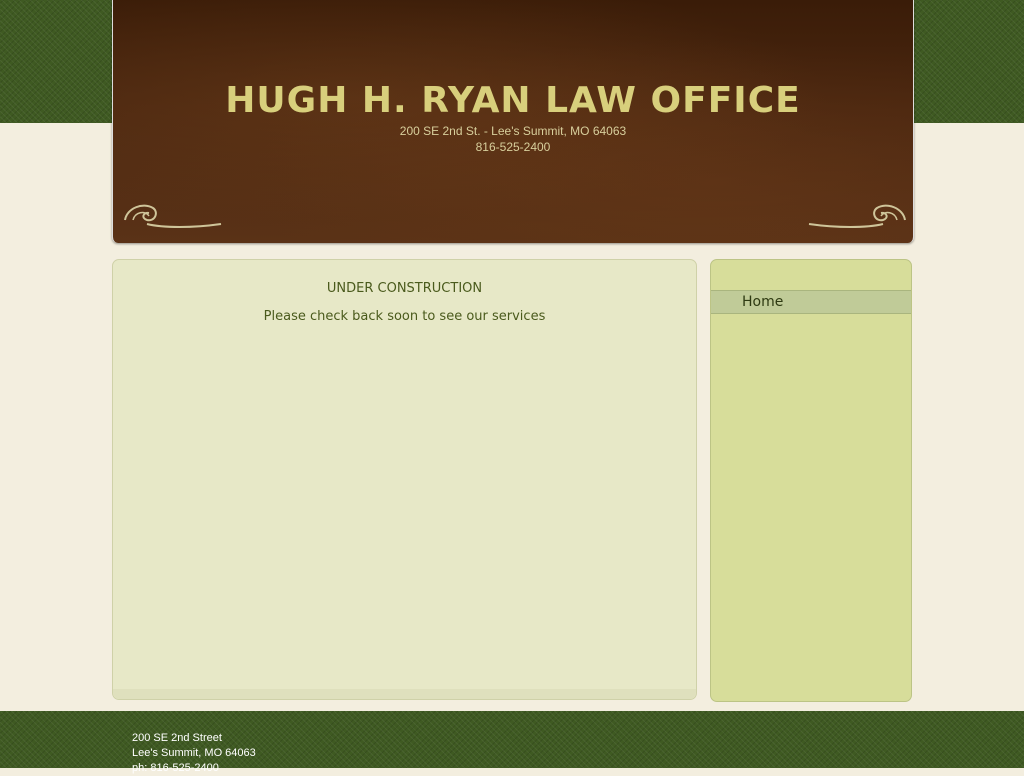  Describe the element at coordinates (404, 694) in the screenshot. I see `content-bottom-strip` at that location.